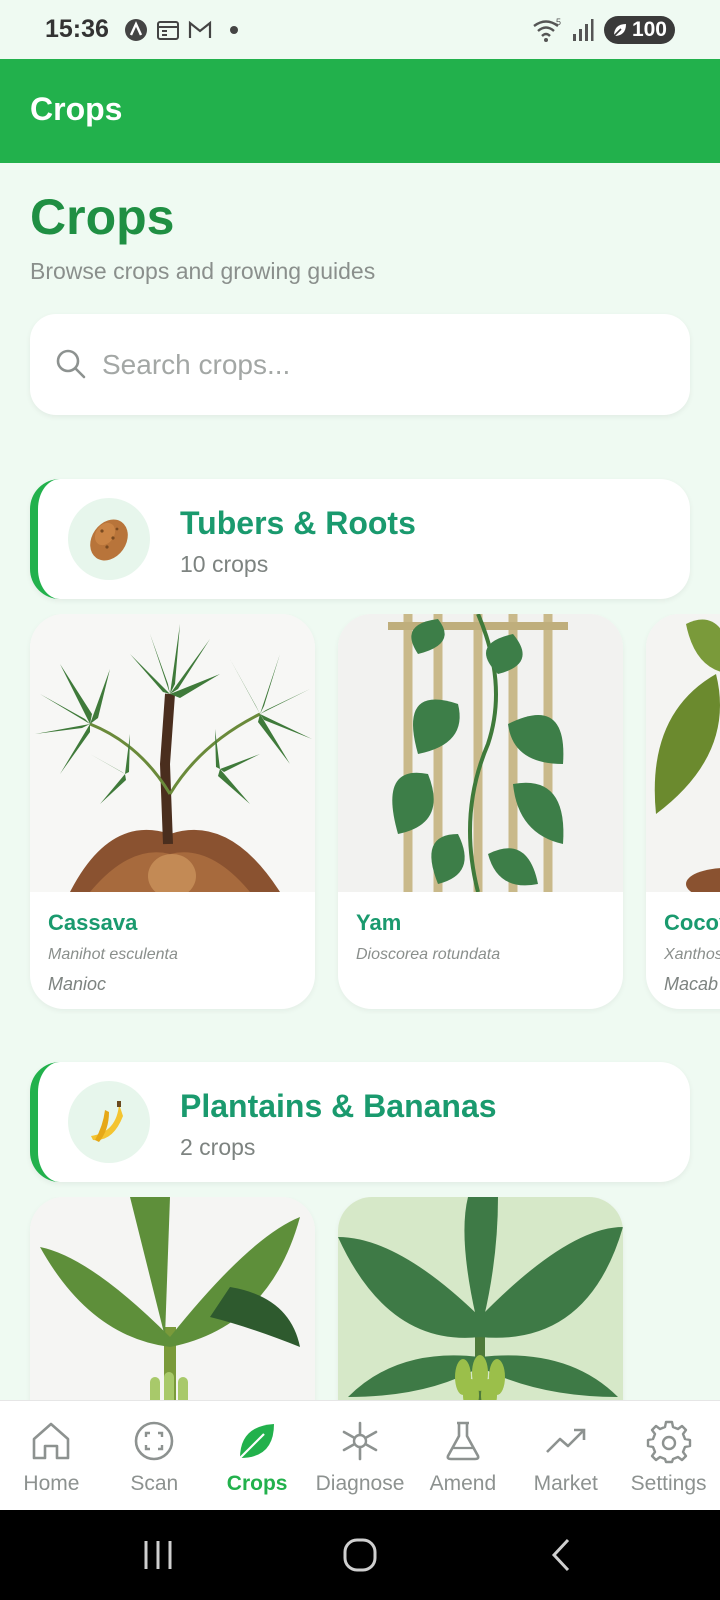 The image size is (720, 1600). Describe the element at coordinates (154, 1441) in the screenshot. I see `scan-icon` at that location.